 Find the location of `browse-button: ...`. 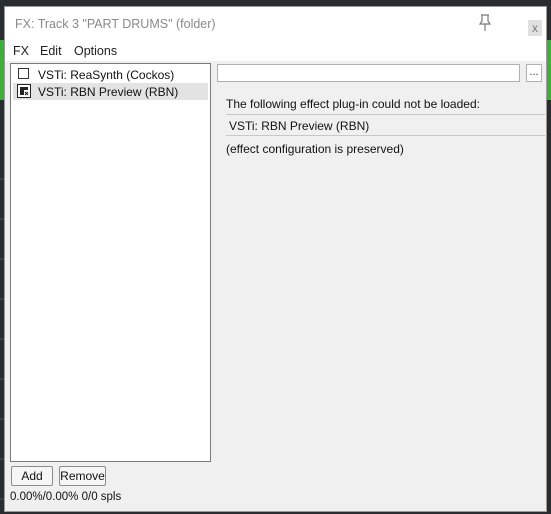

browse-button: ... is located at coordinates (534, 73).